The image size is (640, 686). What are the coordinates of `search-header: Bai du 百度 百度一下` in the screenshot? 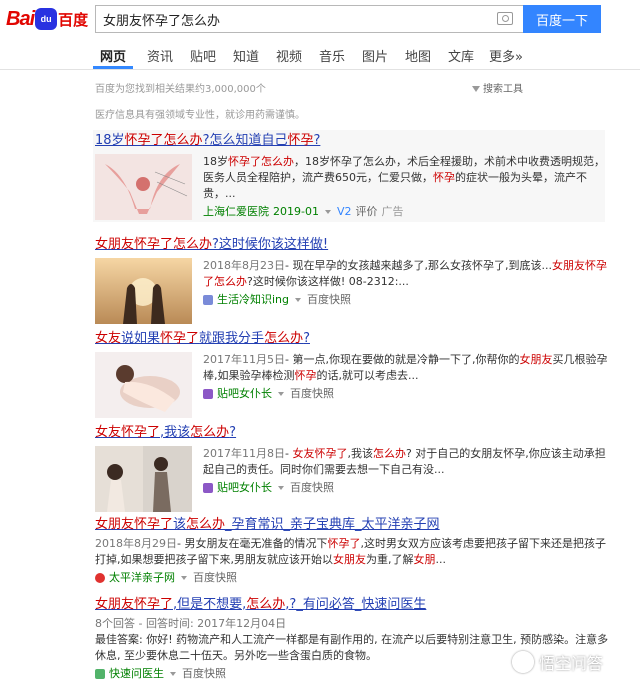 It's located at (320, 20).